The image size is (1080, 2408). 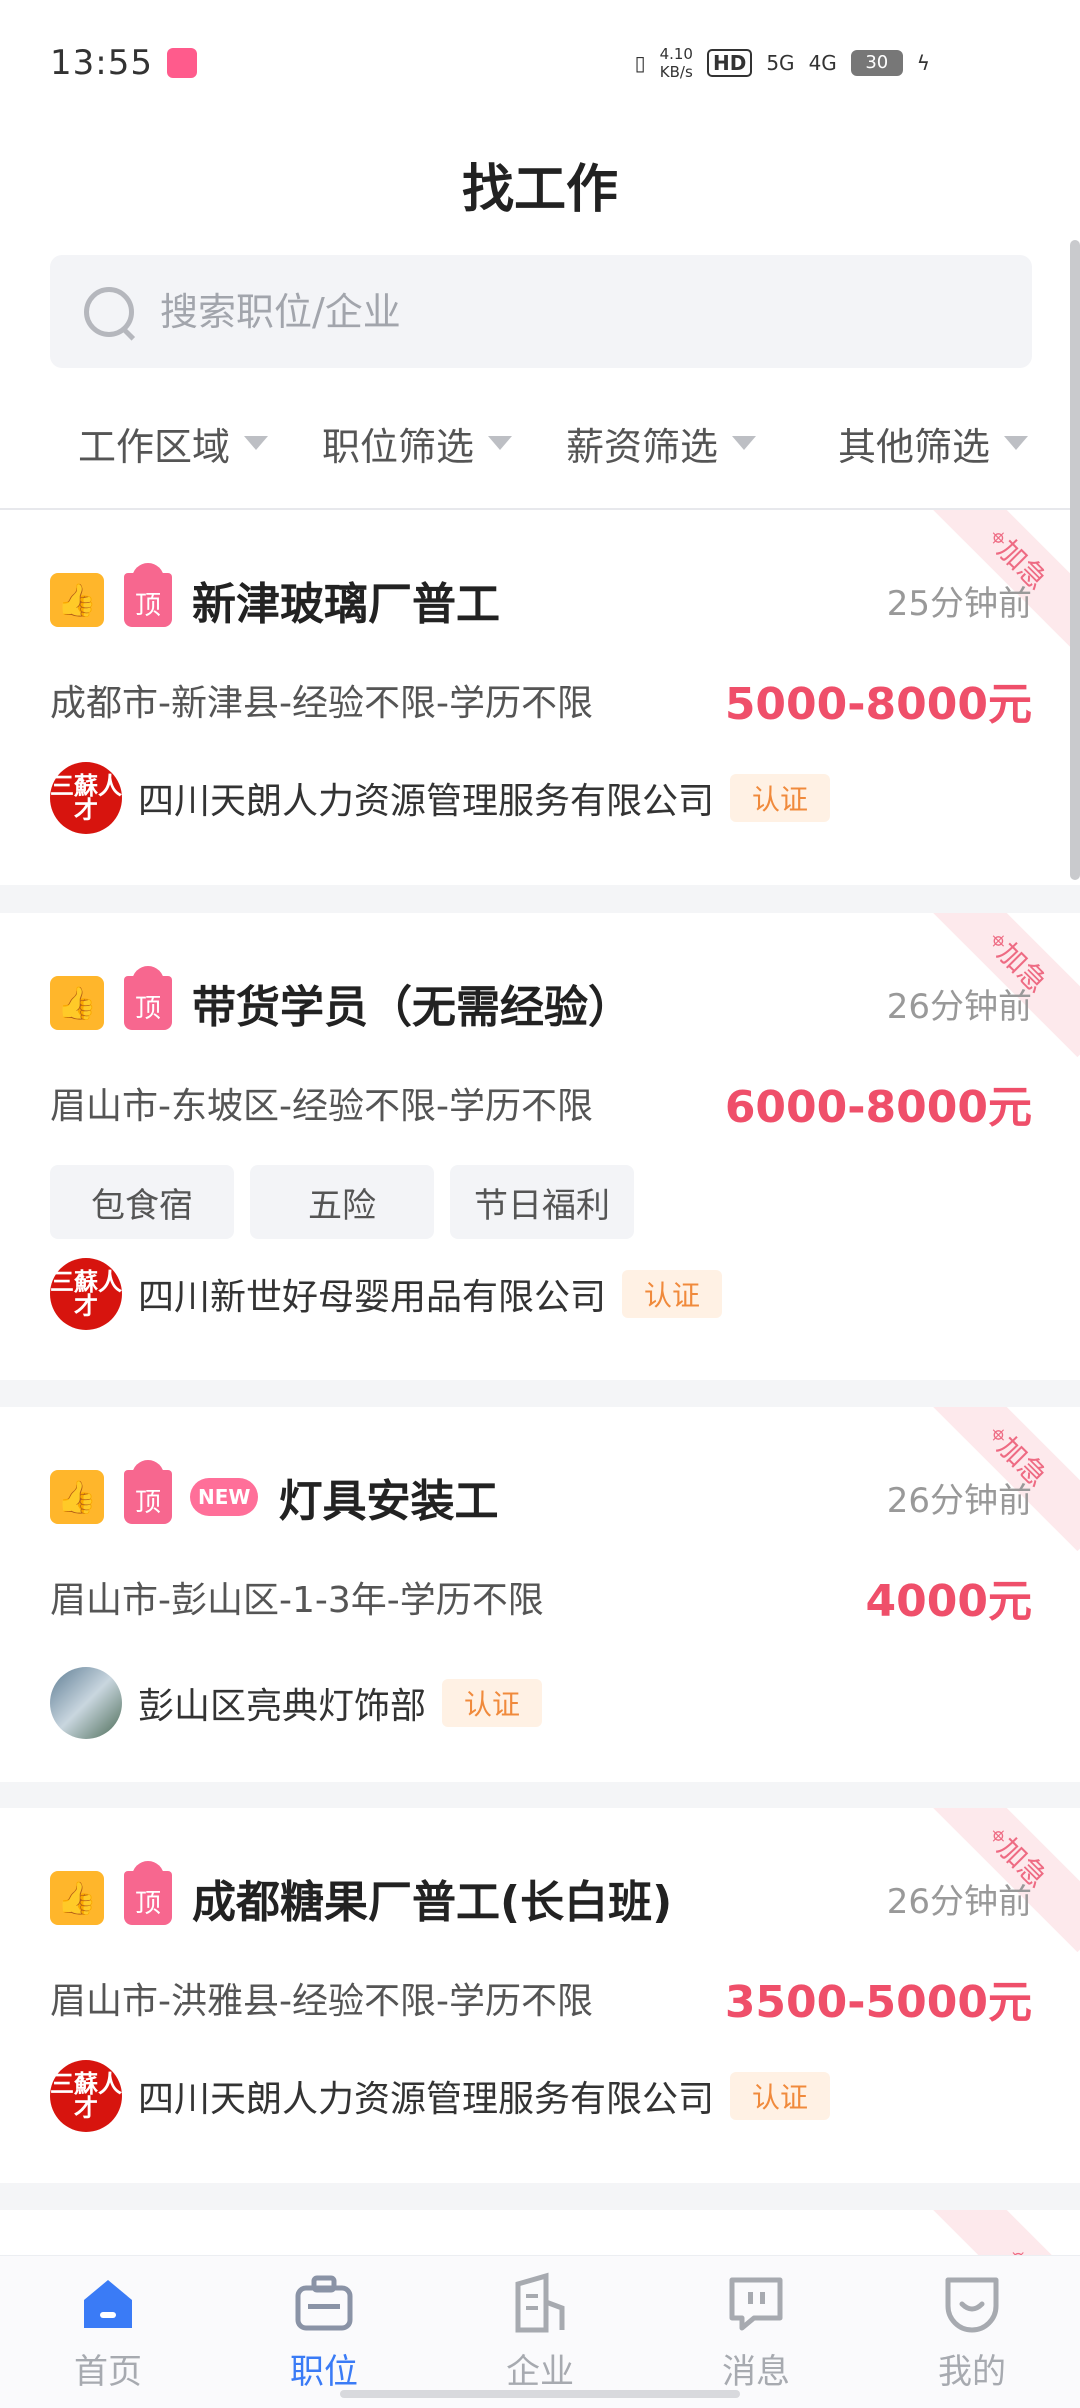 What do you see at coordinates (540, 2302) in the screenshot?
I see `building-icon` at bounding box center [540, 2302].